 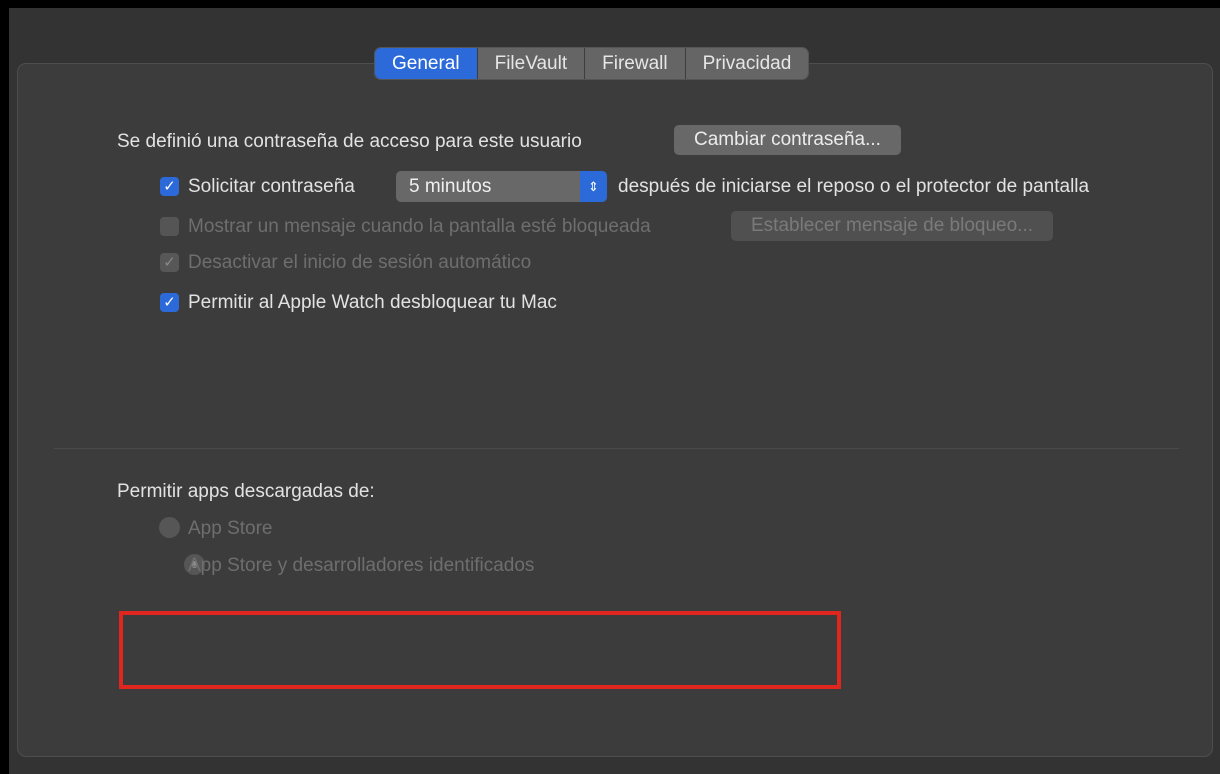 I want to click on password-delay-value: 5 minutos, so click(x=450, y=186).